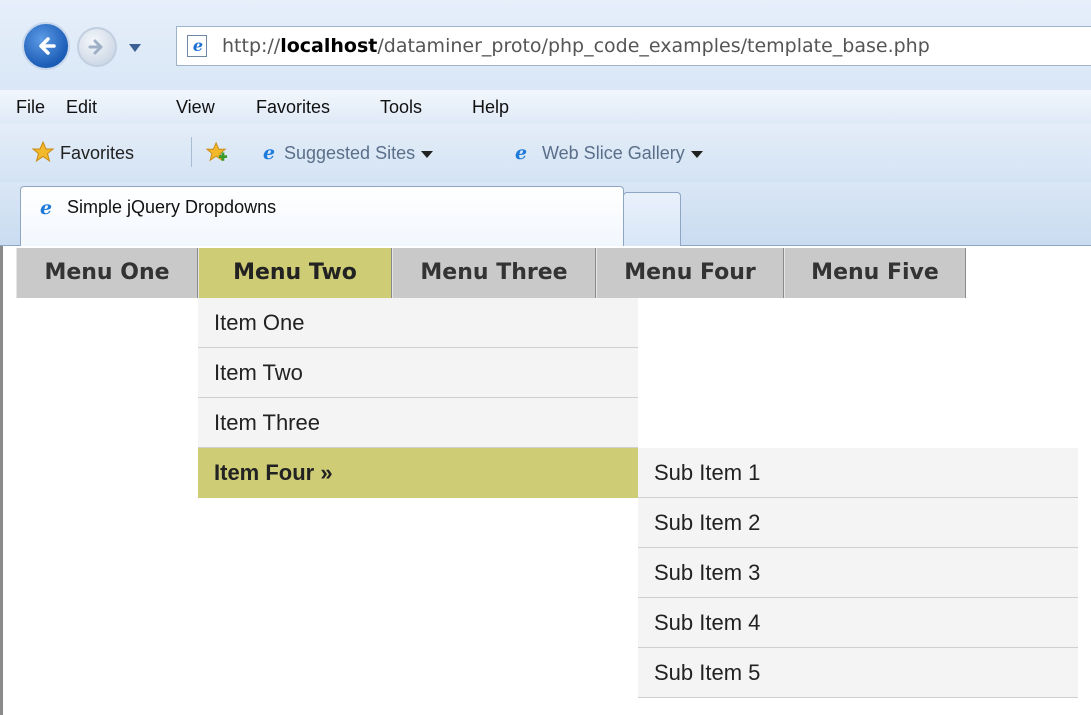 Image resolution: width=1091 pixels, height=715 pixels. I want to click on nav-menu-three: Menu Three, so click(494, 273).